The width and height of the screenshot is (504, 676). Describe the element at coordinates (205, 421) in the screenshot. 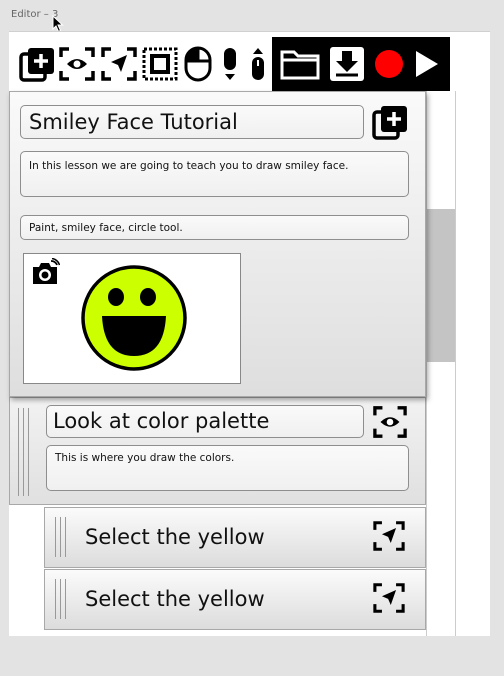

I see `step-title-field: Look at color palette` at that location.